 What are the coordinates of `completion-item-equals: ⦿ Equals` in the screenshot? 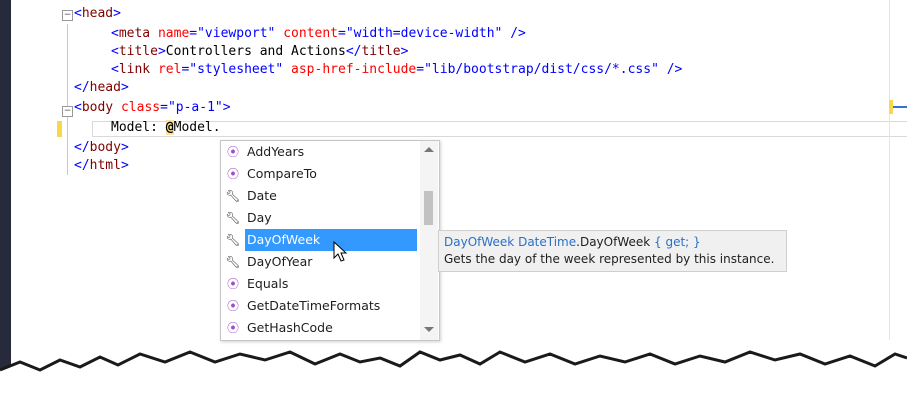 It's located at (320, 284).